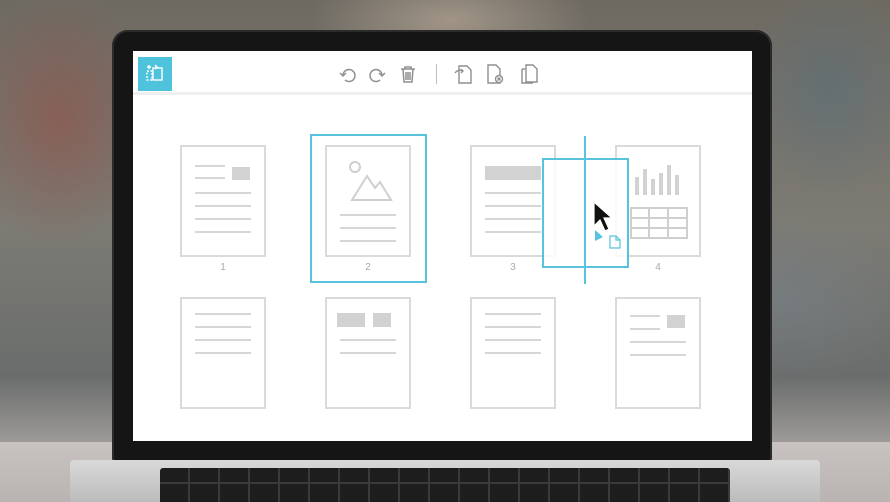 Image resolution: width=890 pixels, height=502 pixels. I want to click on redo-icon, so click(377, 74).